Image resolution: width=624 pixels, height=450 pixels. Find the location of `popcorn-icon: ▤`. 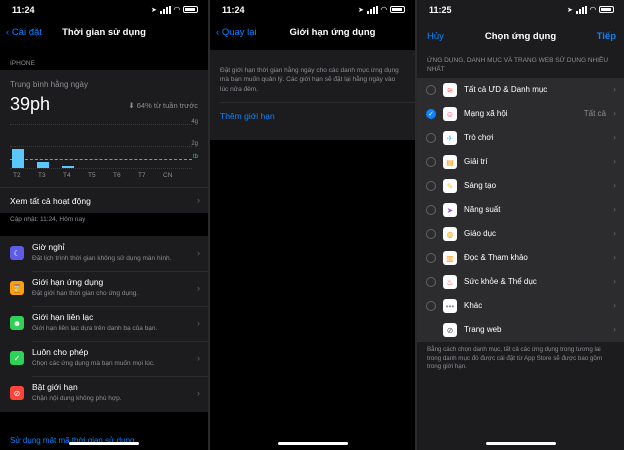

popcorn-icon: ▤ is located at coordinates (450, 162).